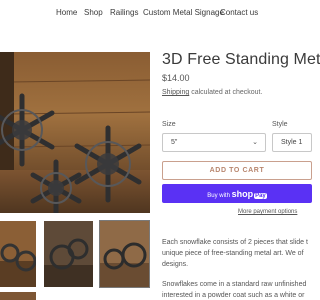 The width and height of the screenshot is (320, 300). Describe the element at coordinates (93, 12) in the screenshot. I see `nav-item-shop: Shop` at that location.